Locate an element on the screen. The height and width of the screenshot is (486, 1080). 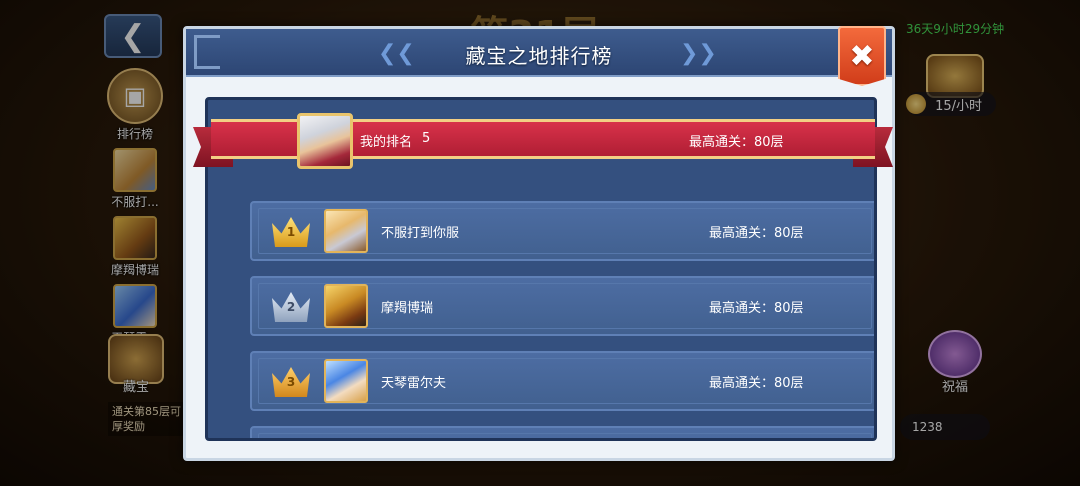
ranking-row: 3 天琴雷尔夫 最高通关：80层 is located at coordinates (562, 381).